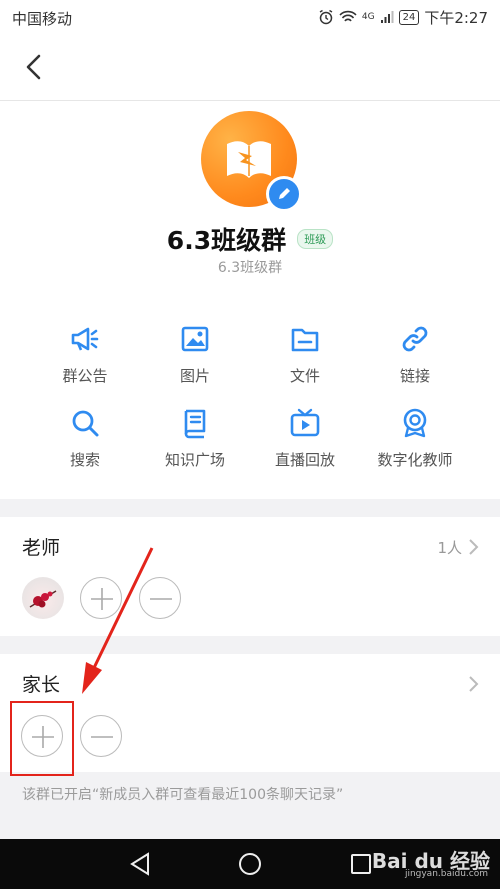 Image resolution: width=500 pixels, height=889 pixels. I want to click on recents-square-icon, so click(361, 864).